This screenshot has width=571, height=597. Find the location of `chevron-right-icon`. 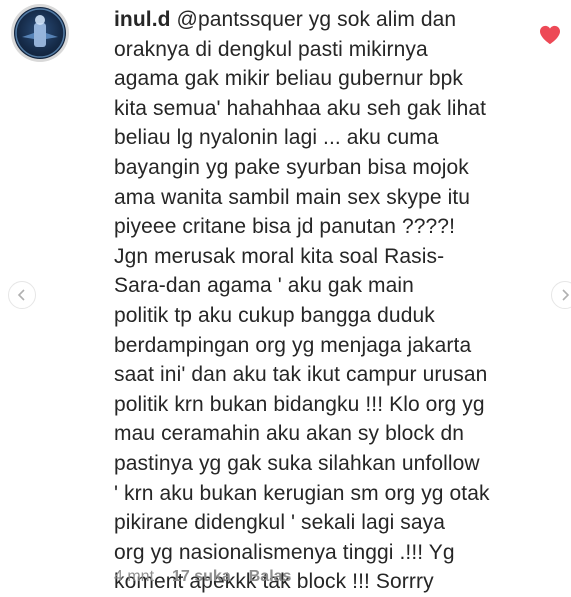

chevron-right-icon is located at coordinates (566, 295).